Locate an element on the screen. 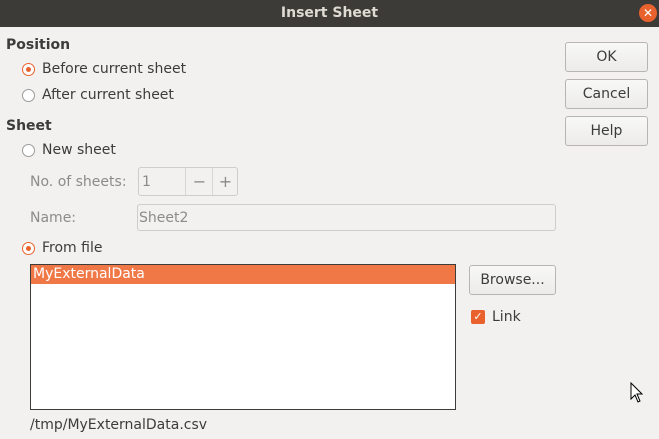 The image size is (659, 439). increment-button: + is located at coordinates (225, 181).